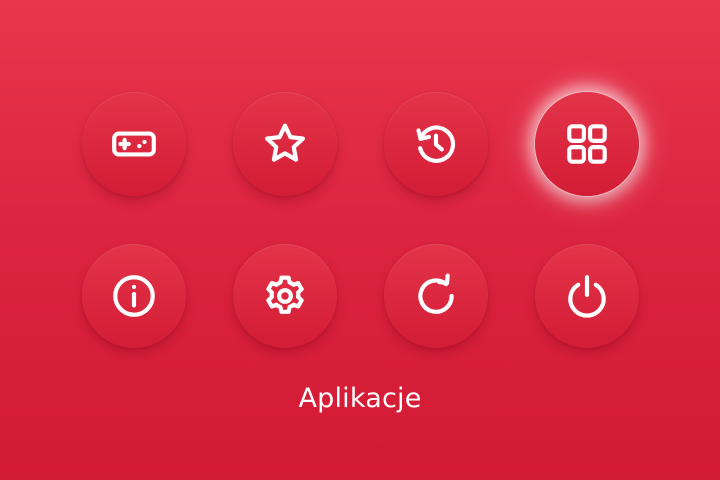 Image resolution: width=720 pixels, height=480 pixels. I want to click on favorites-button, so click(285, 144).